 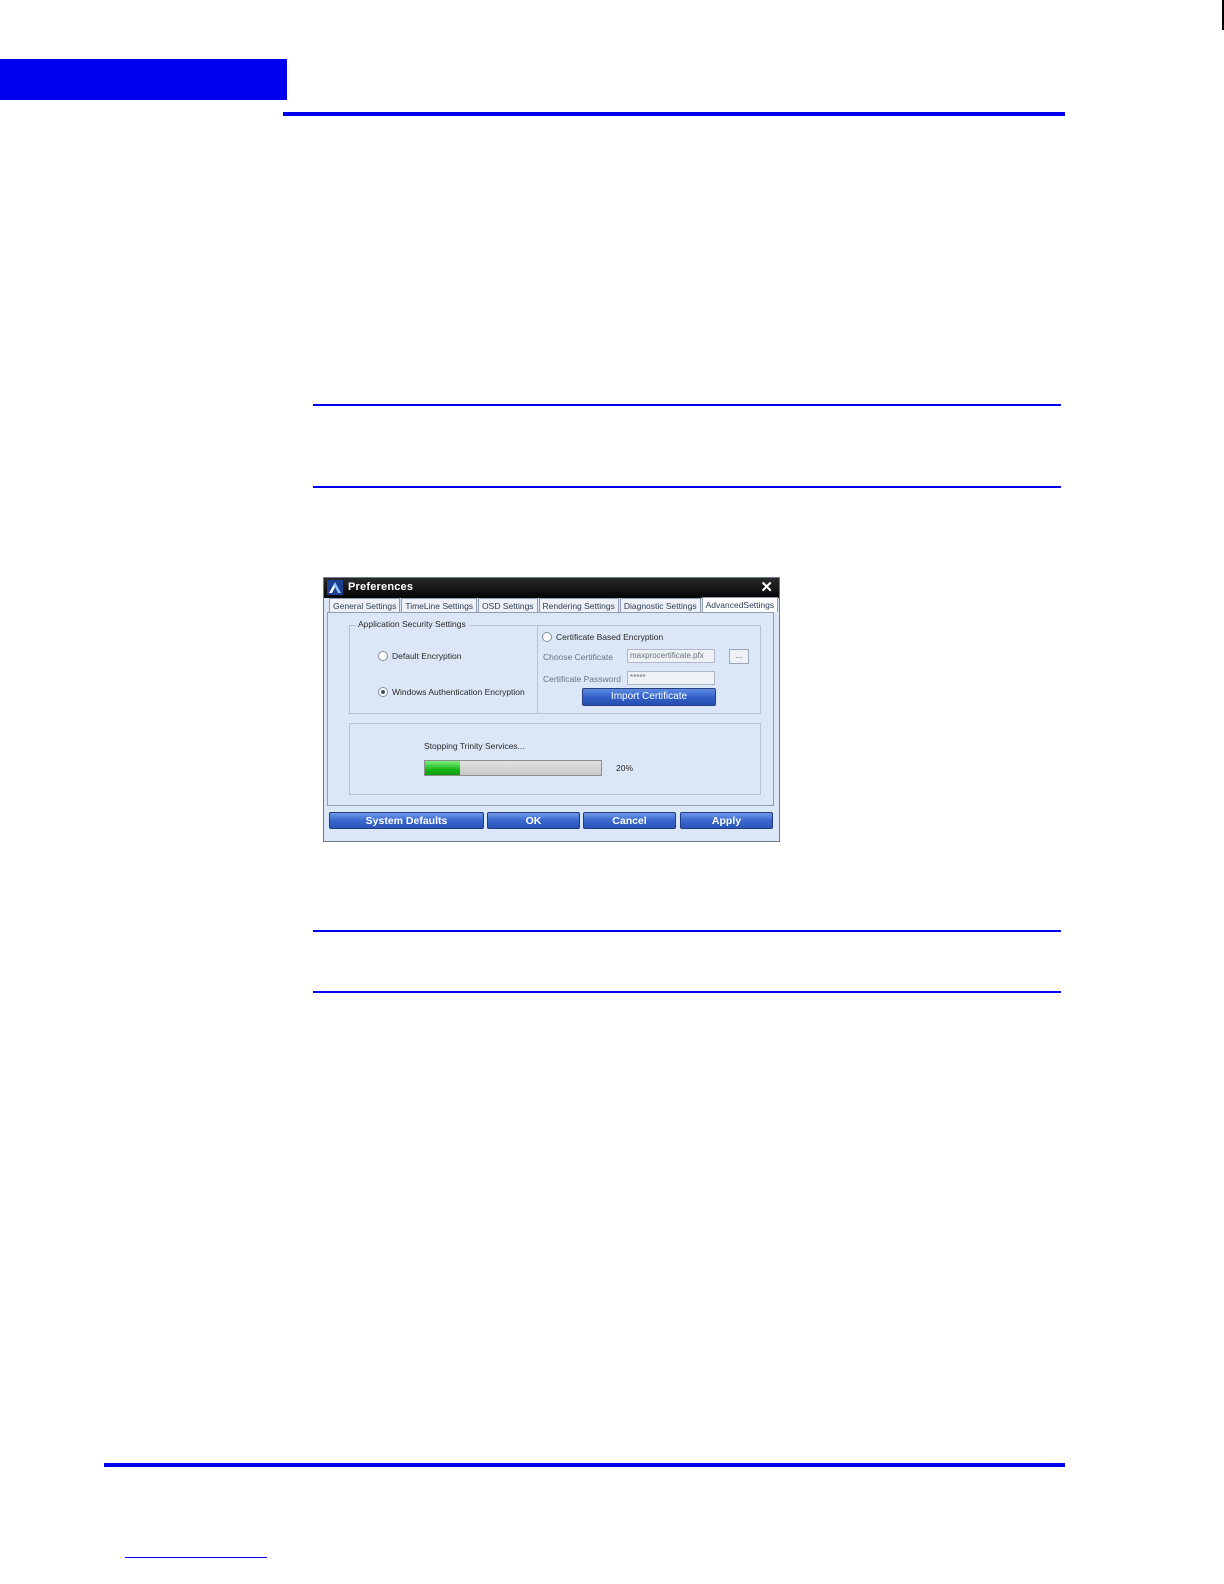 I want to click on system-defaults-button: System Defaults, so click(x=406, y=820).